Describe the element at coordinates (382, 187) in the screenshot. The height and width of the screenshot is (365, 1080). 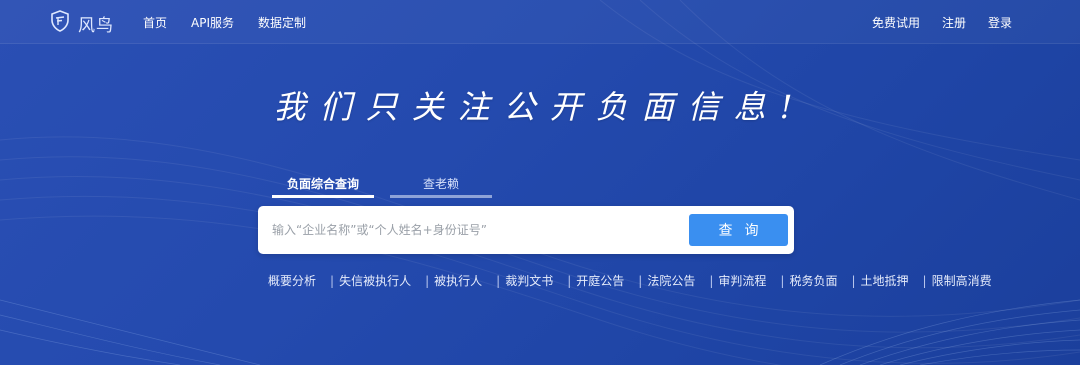
I see `search-tabs: 负面综合查询 查老赖` at that location.